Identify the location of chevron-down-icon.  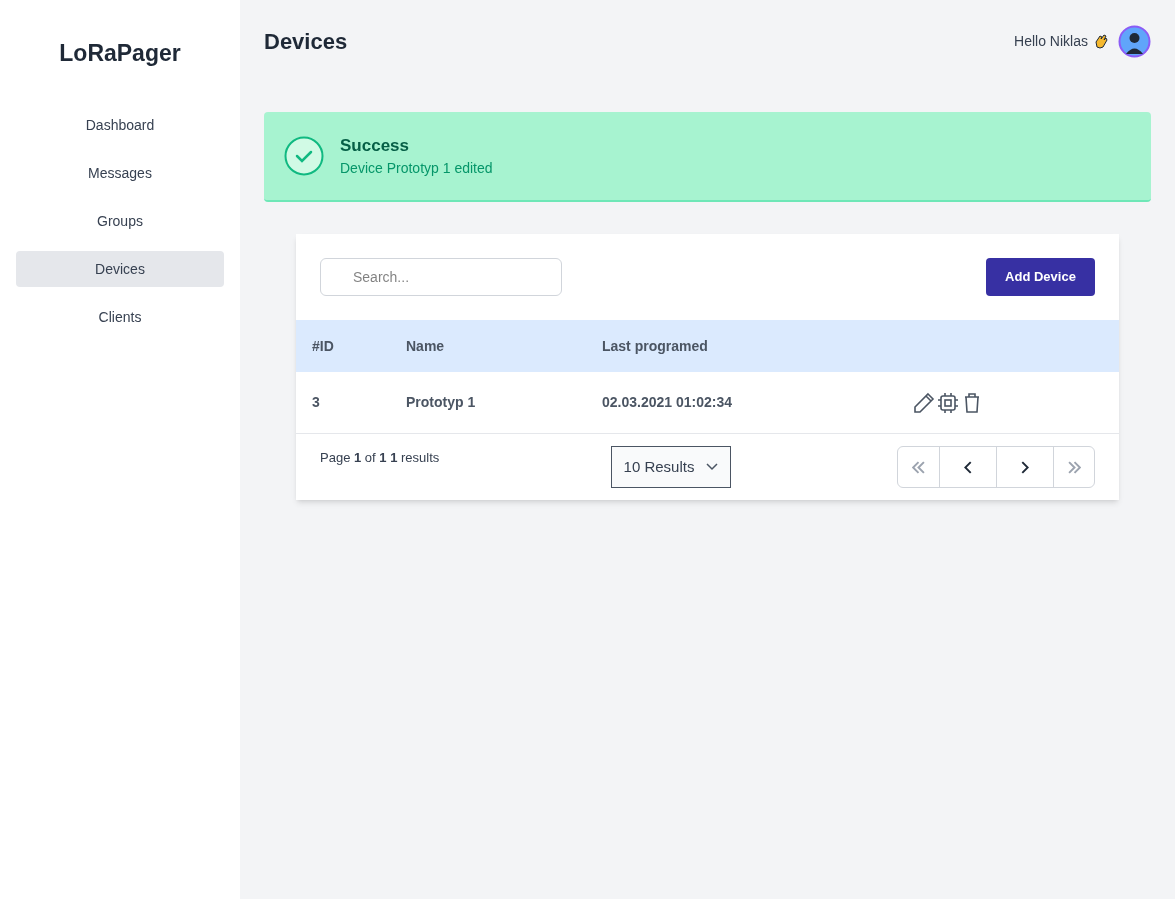
(712, 467).